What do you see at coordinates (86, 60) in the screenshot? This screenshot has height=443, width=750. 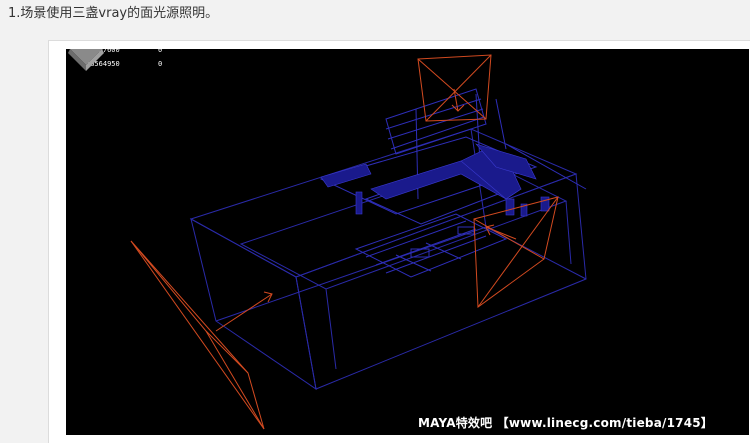 I see `view-cube-icon` at bounding box center [86, 60].